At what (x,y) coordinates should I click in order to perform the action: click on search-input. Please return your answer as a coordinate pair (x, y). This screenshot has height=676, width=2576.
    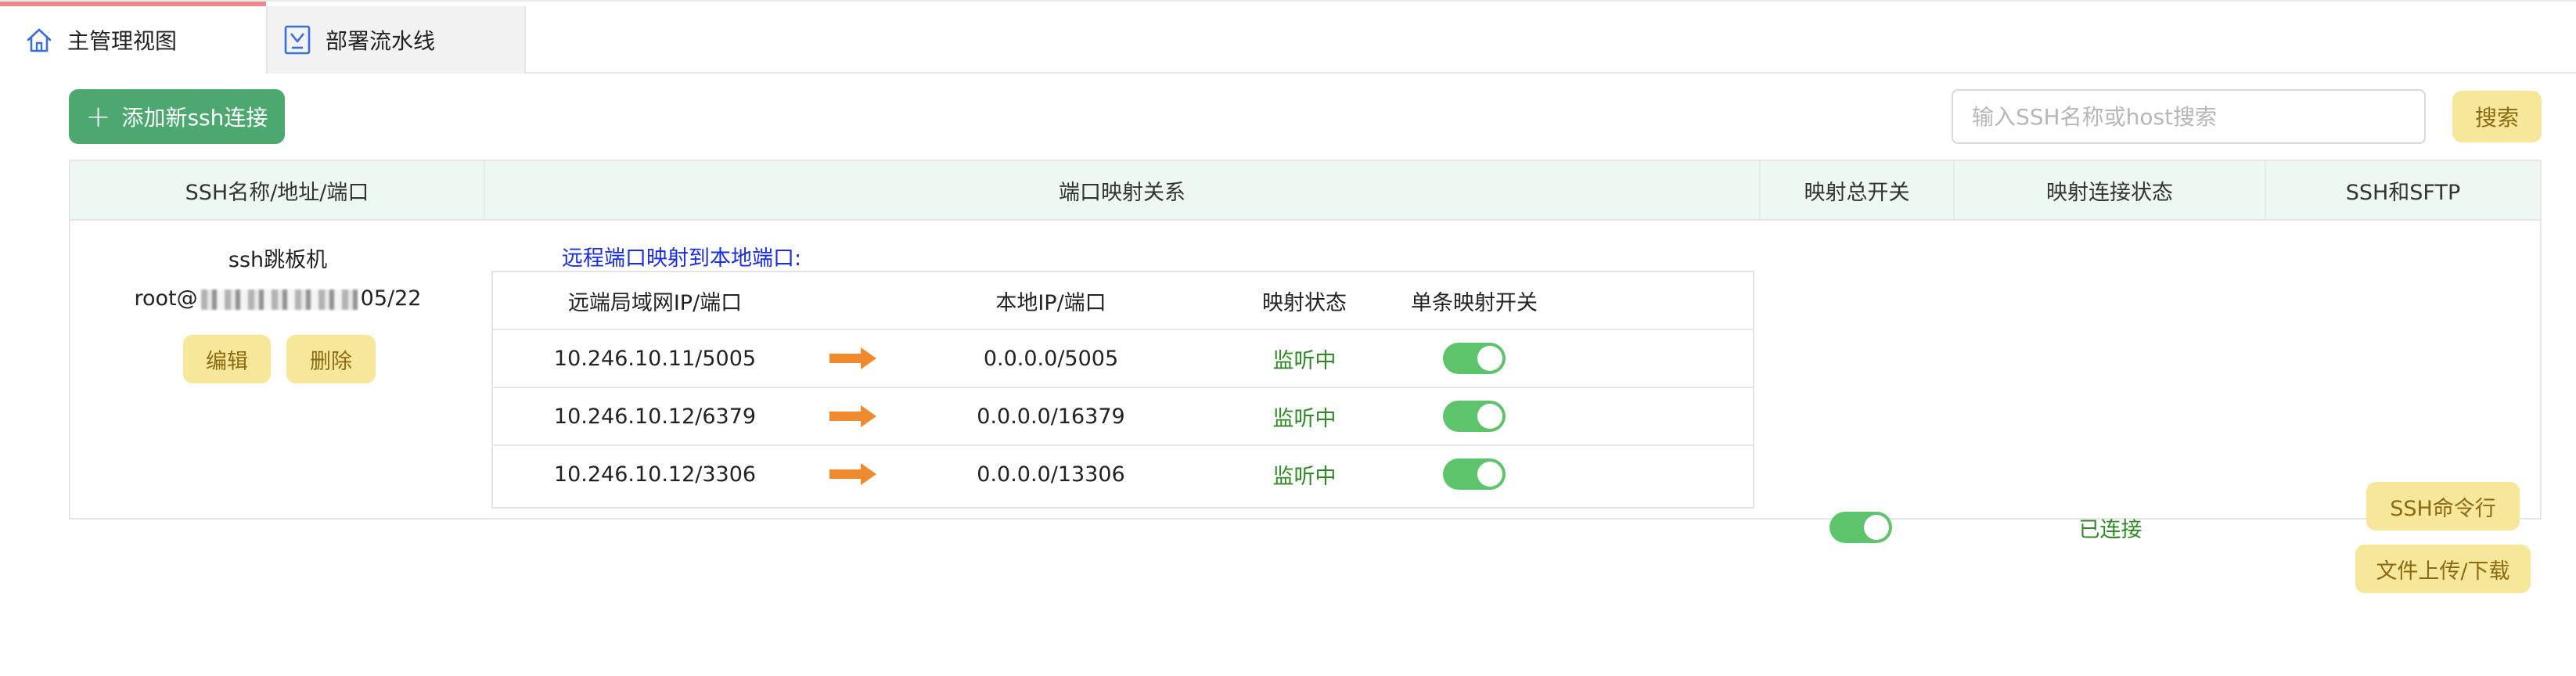
    Looking at the image, I should click on (2189, 117).